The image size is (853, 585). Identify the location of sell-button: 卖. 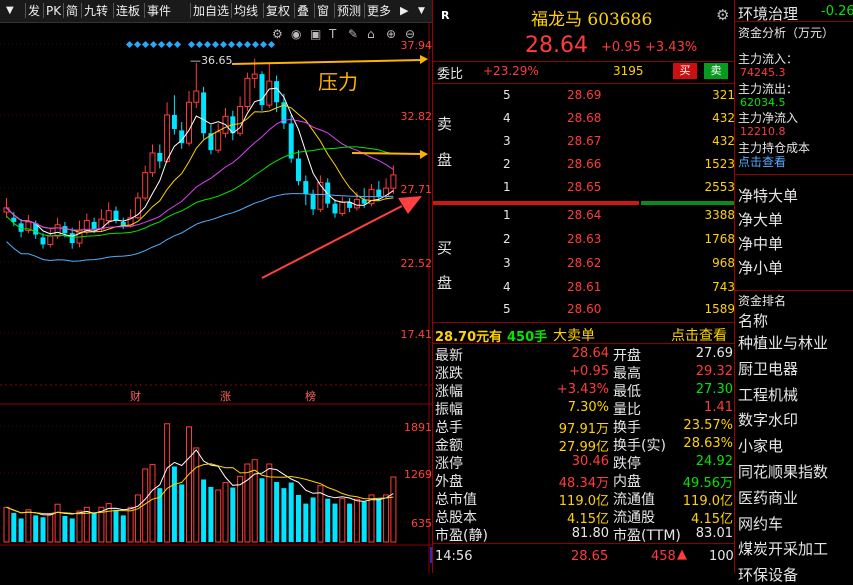
(716, 71).